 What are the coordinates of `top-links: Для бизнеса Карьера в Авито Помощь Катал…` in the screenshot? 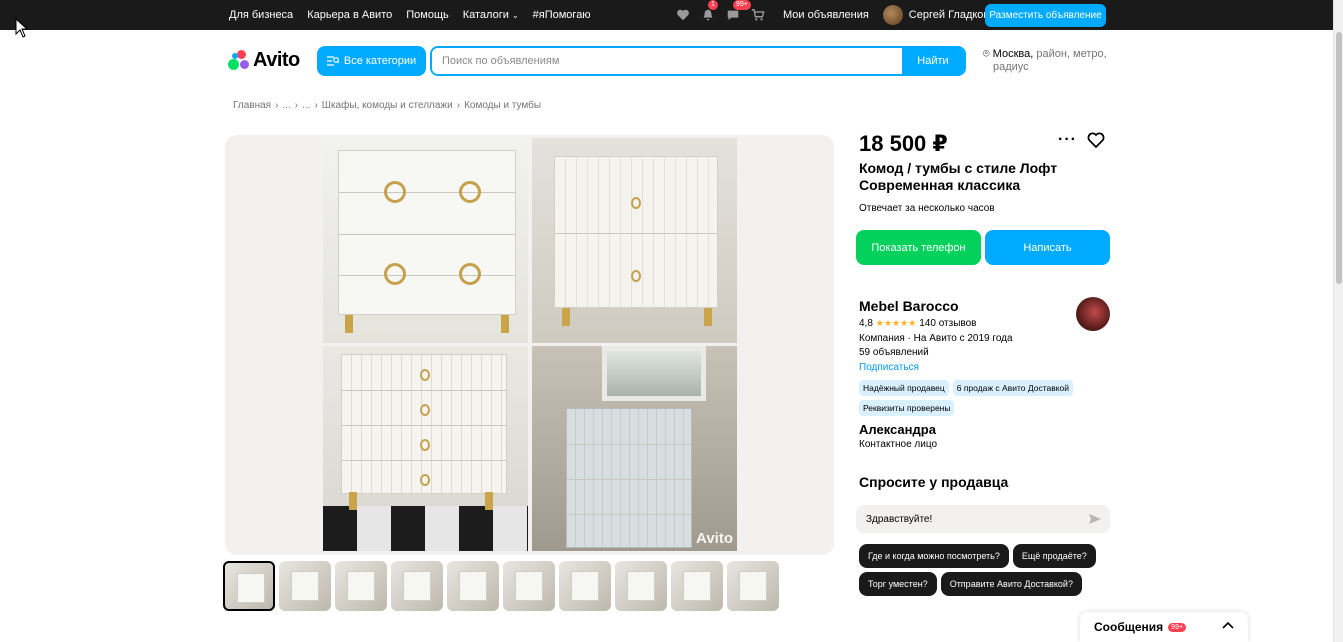 It's located at (410, 15).